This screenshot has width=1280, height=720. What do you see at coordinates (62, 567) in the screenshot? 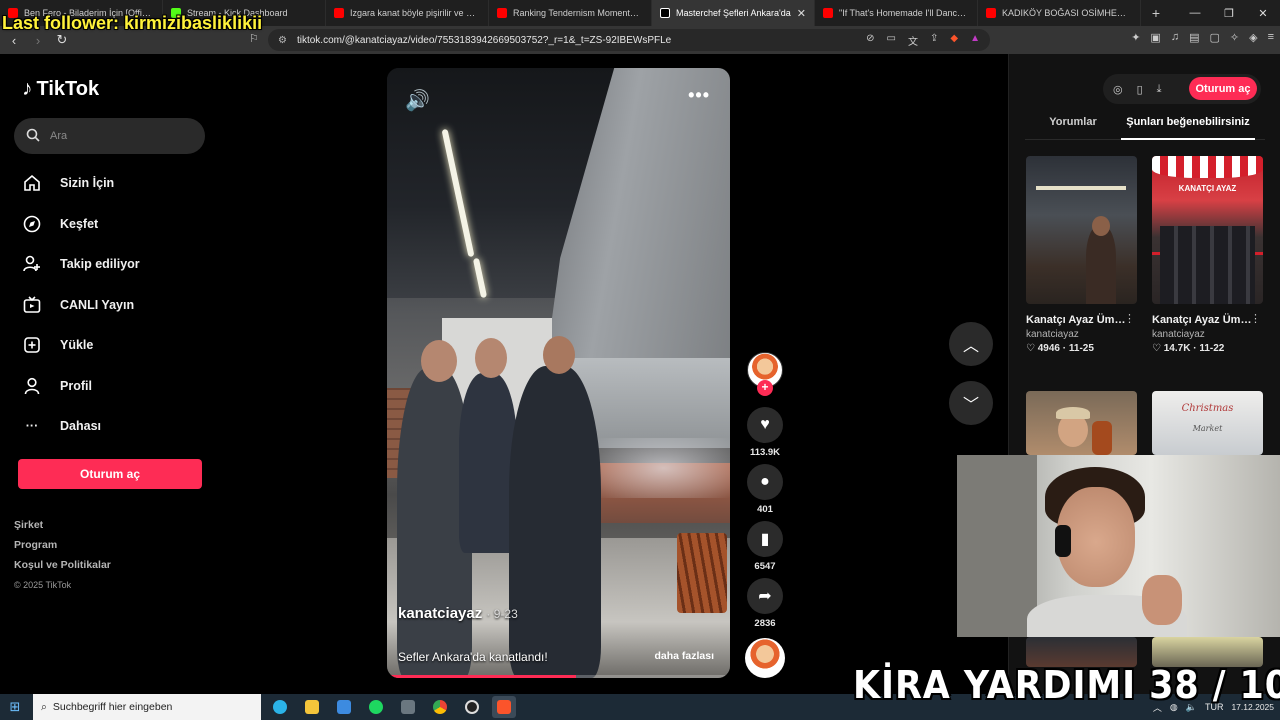
I see `footer-link-terms: Koşul ve Politikalar` at bounding box center [62, 567].